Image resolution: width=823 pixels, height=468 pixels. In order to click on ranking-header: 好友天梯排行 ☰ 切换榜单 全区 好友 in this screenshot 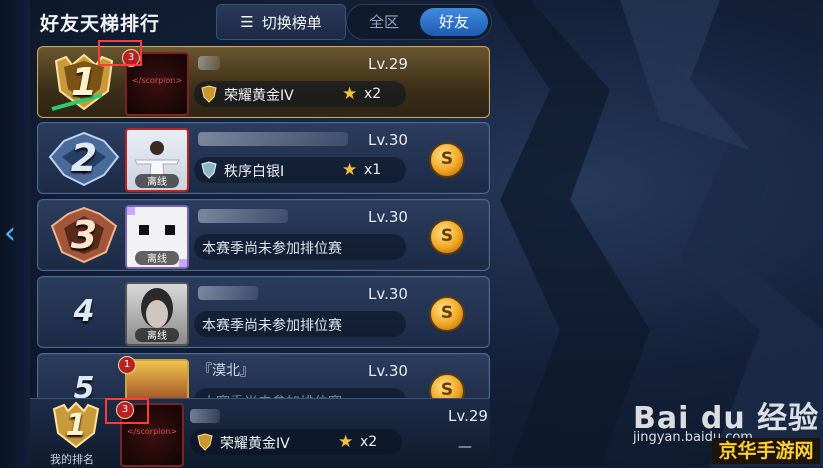, I will do `click(261, 22)`.